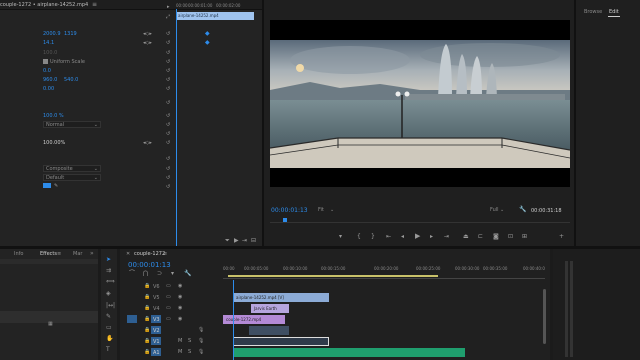 The height and width of the screenshot is (360, 640). I want to click on go-to-in-icon: ⇤, so click(388, 237).